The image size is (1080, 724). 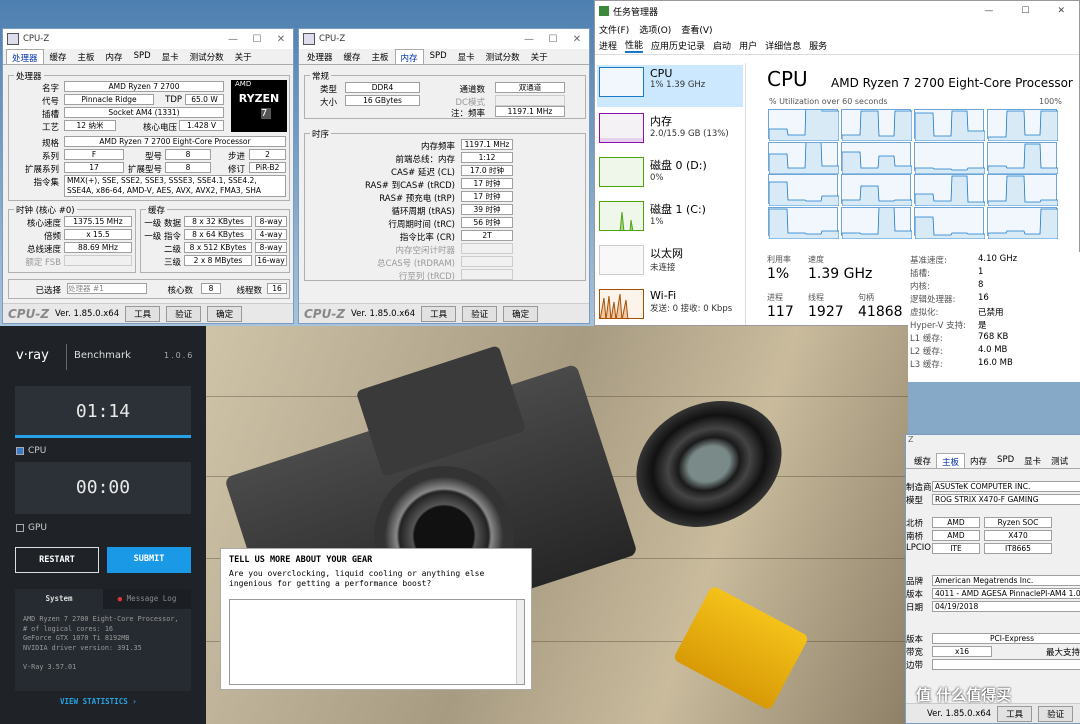 What do you see at coordinates (608, 45) in the screenshot?
I see `tab-processes: 进程` at bounding box center [608, 45].